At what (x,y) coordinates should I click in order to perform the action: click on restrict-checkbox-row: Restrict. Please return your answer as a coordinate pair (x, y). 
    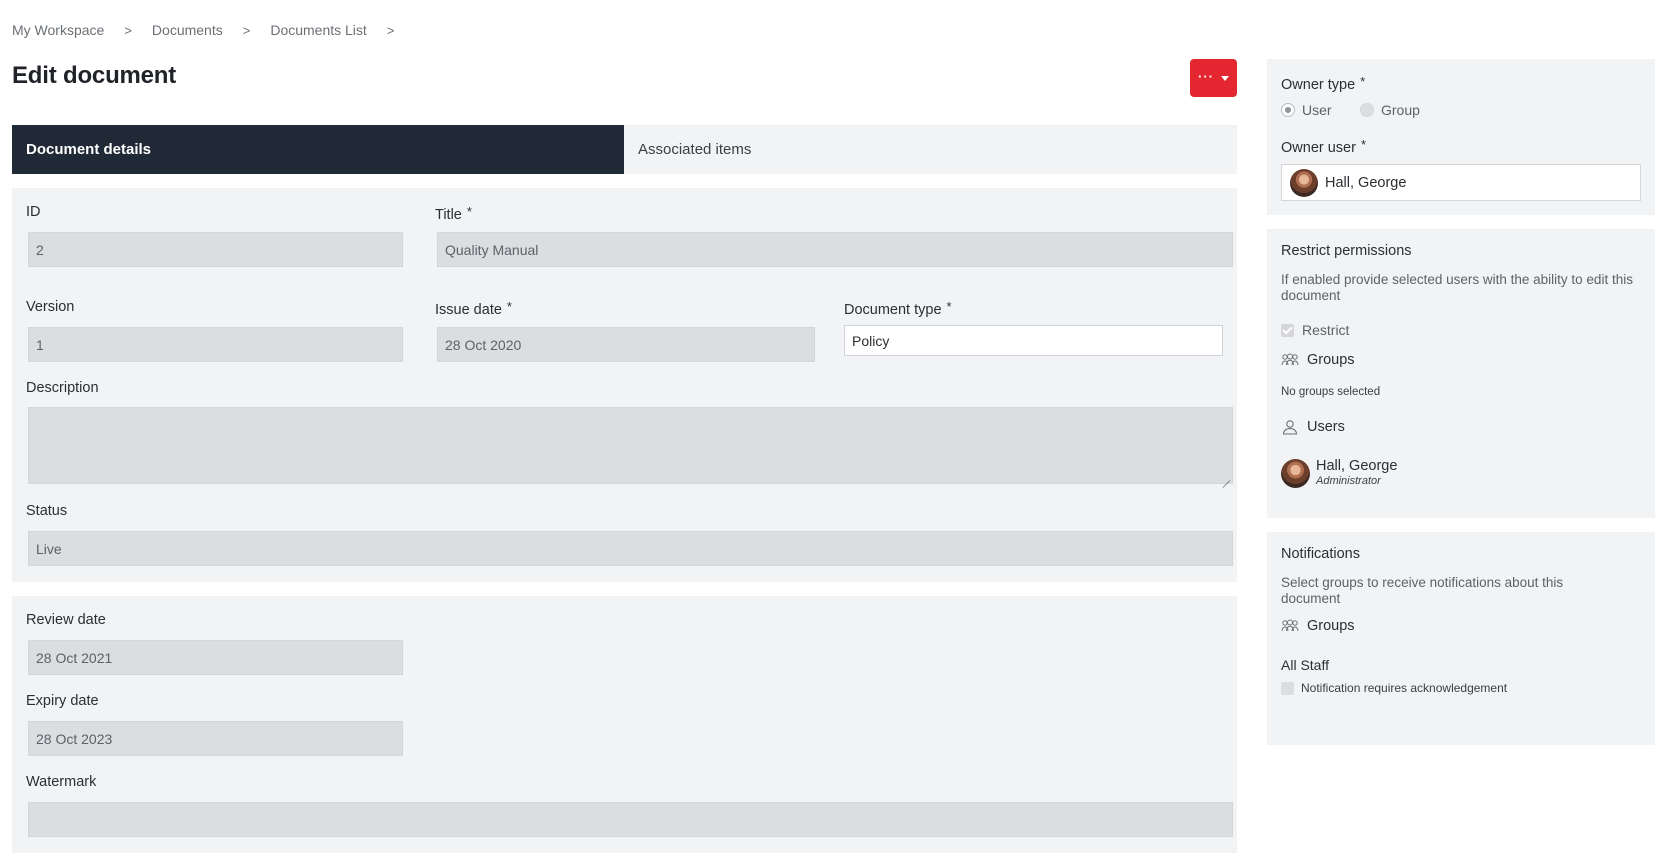
    Looking at the image, I should click on (1315, 330).